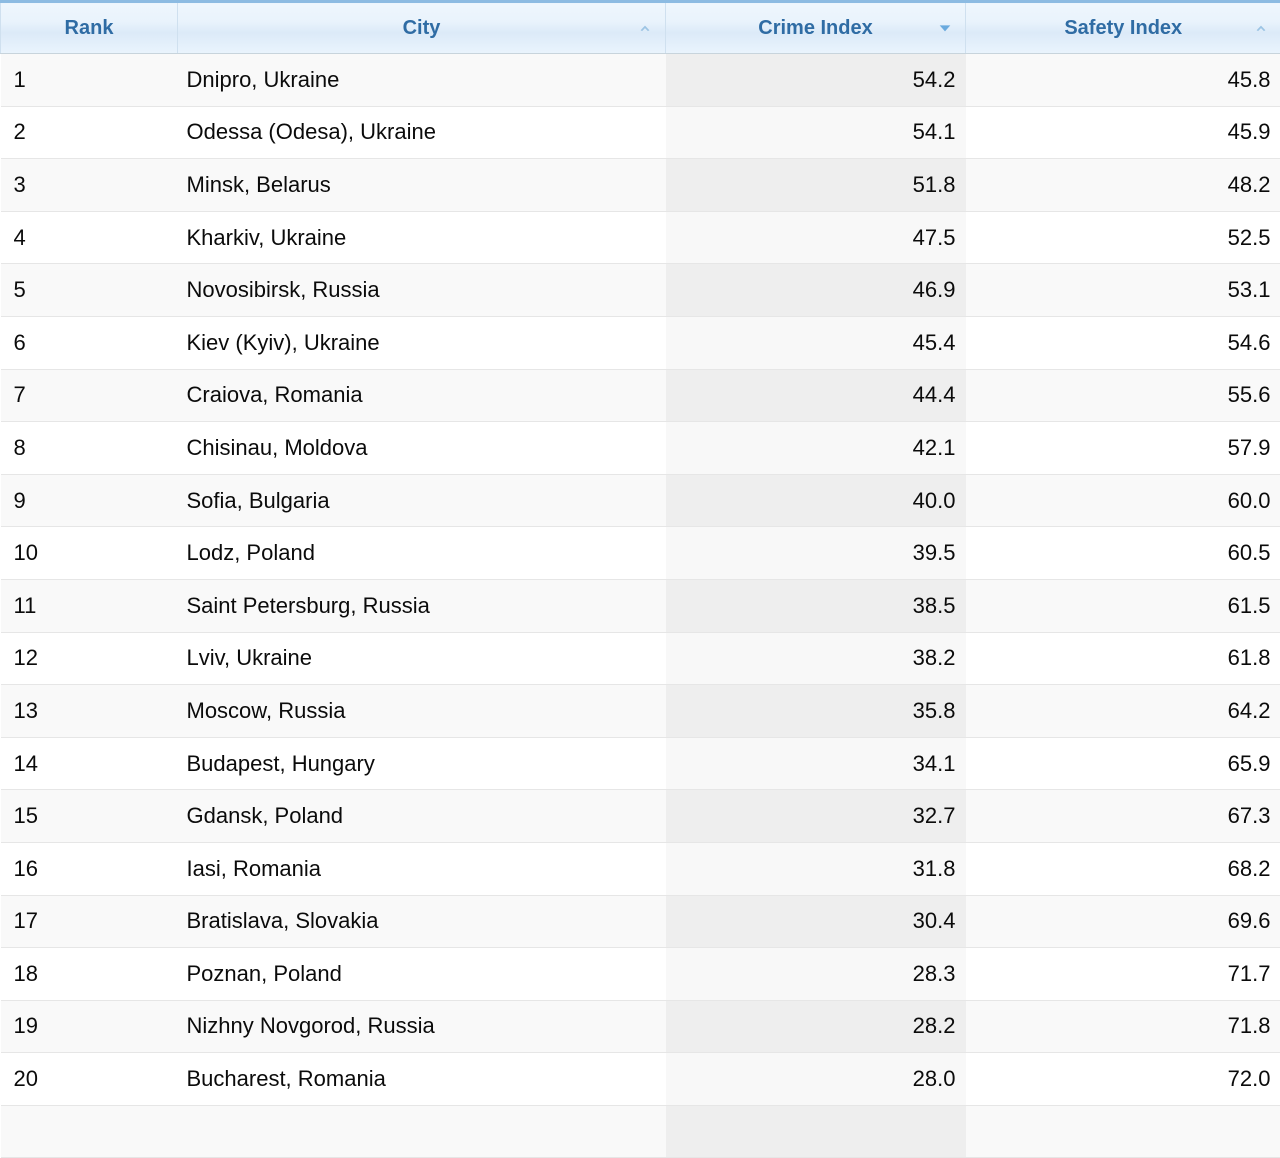  Describe the element at coordinates (816, 1079) in the screenshot. I see `cell-crime-index: 28.0` at that location.